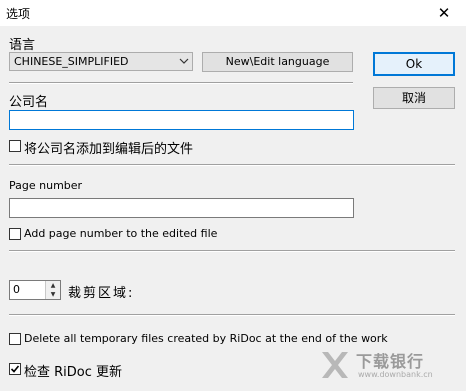  Describe the element at coordinates (15, 146) in the screenshot. I see `company-name-checkbox` at that location.